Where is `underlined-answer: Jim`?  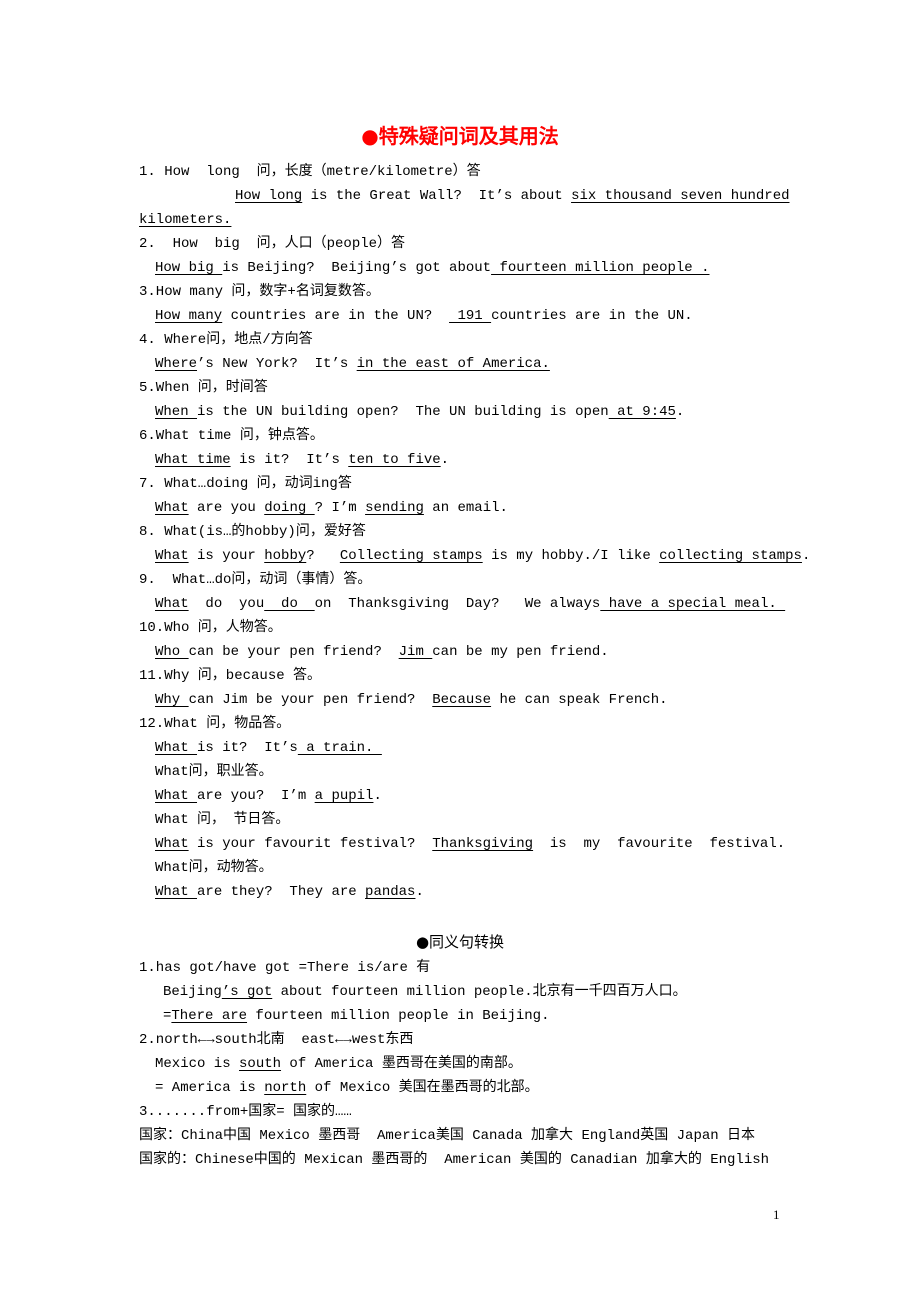
underlined-answer: Jim is located at coordinates (415, 652).